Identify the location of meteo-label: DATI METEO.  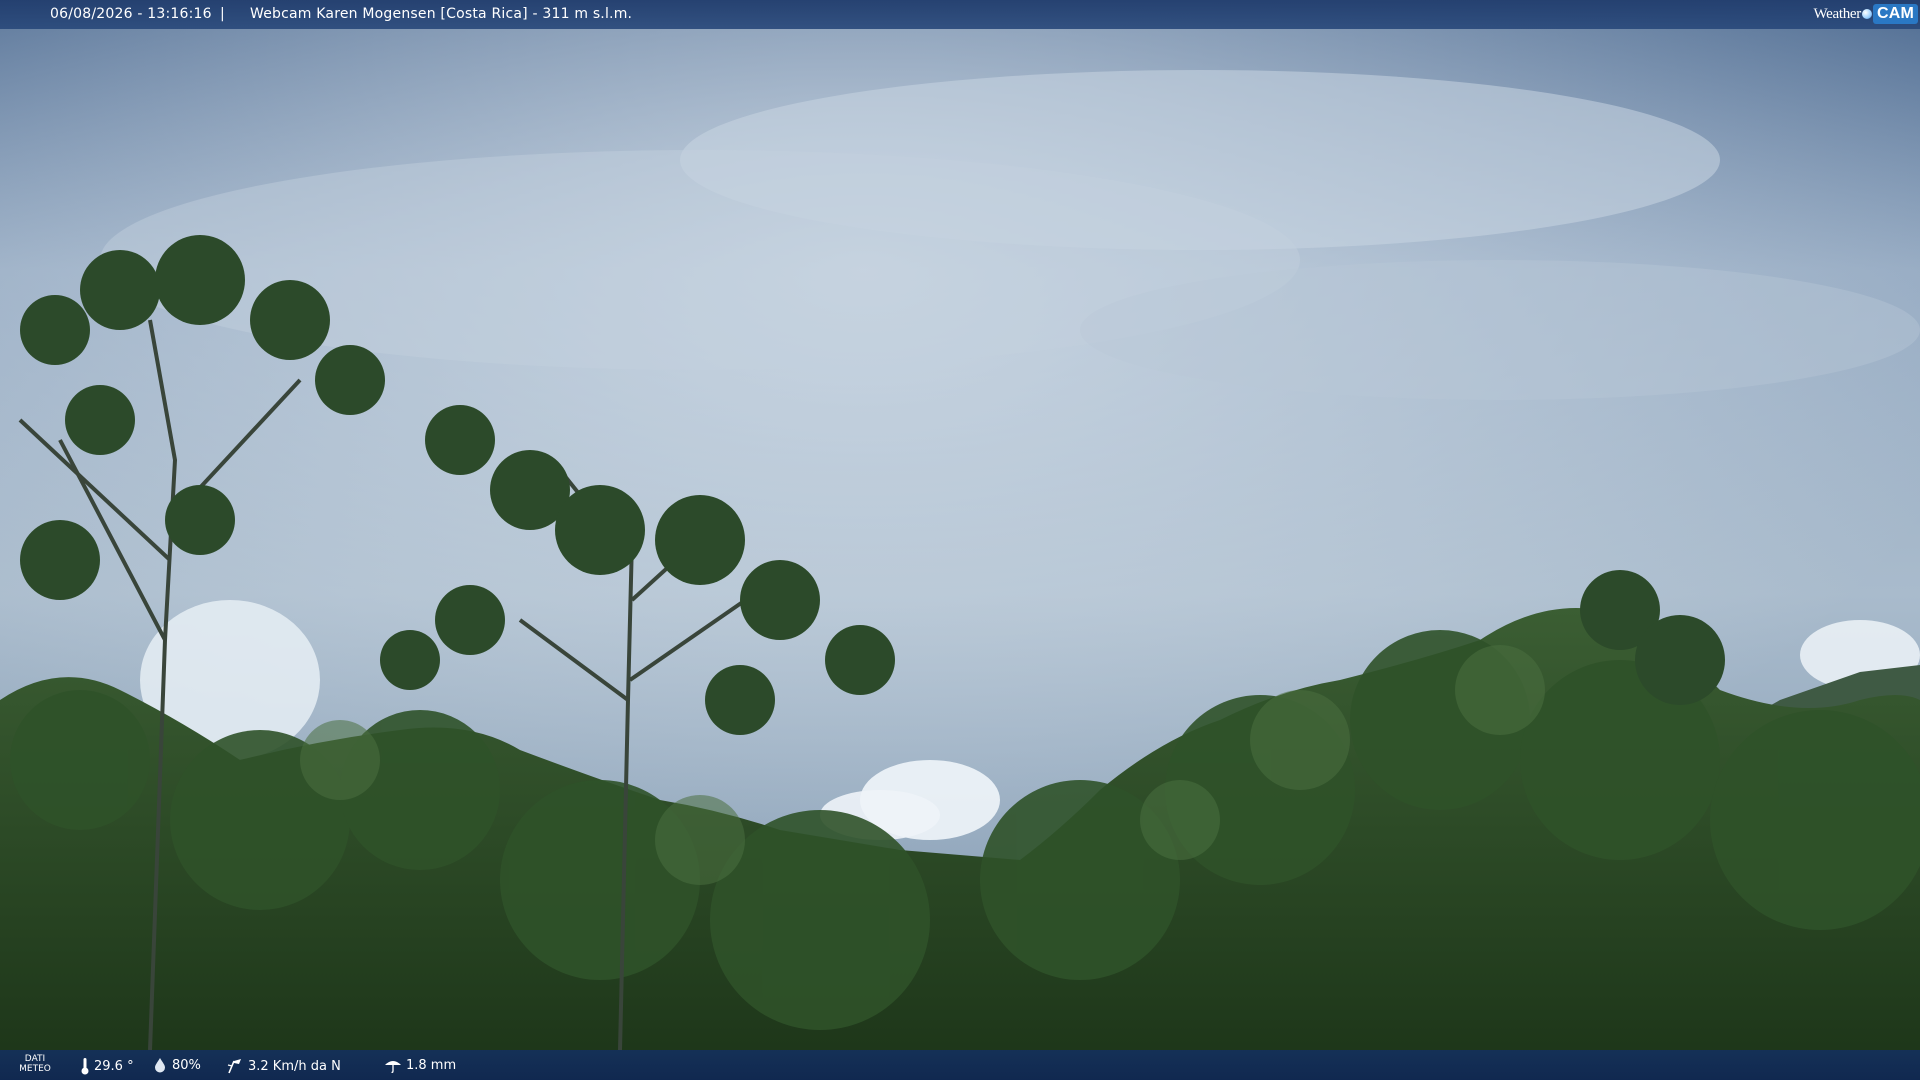
(35, 1064).